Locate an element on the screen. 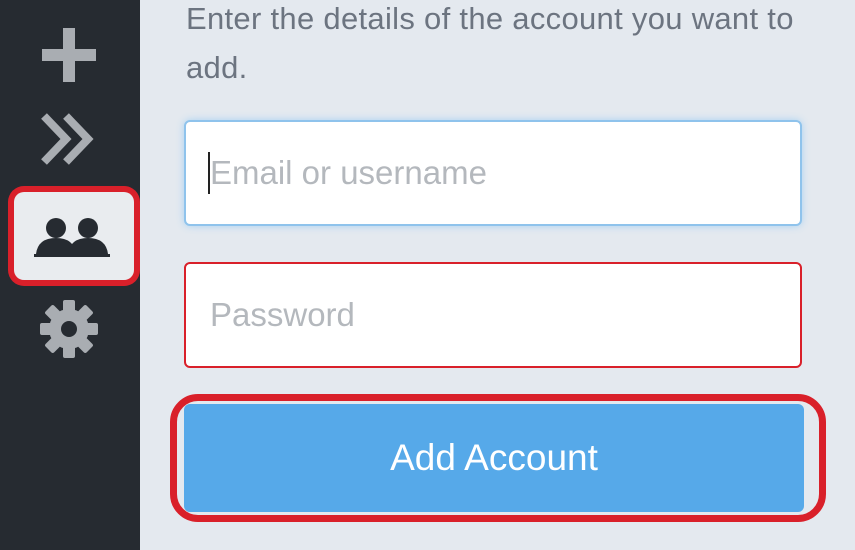 This screenshot has height=550, width=855. text-cursor is located at coordinates (209, 173).